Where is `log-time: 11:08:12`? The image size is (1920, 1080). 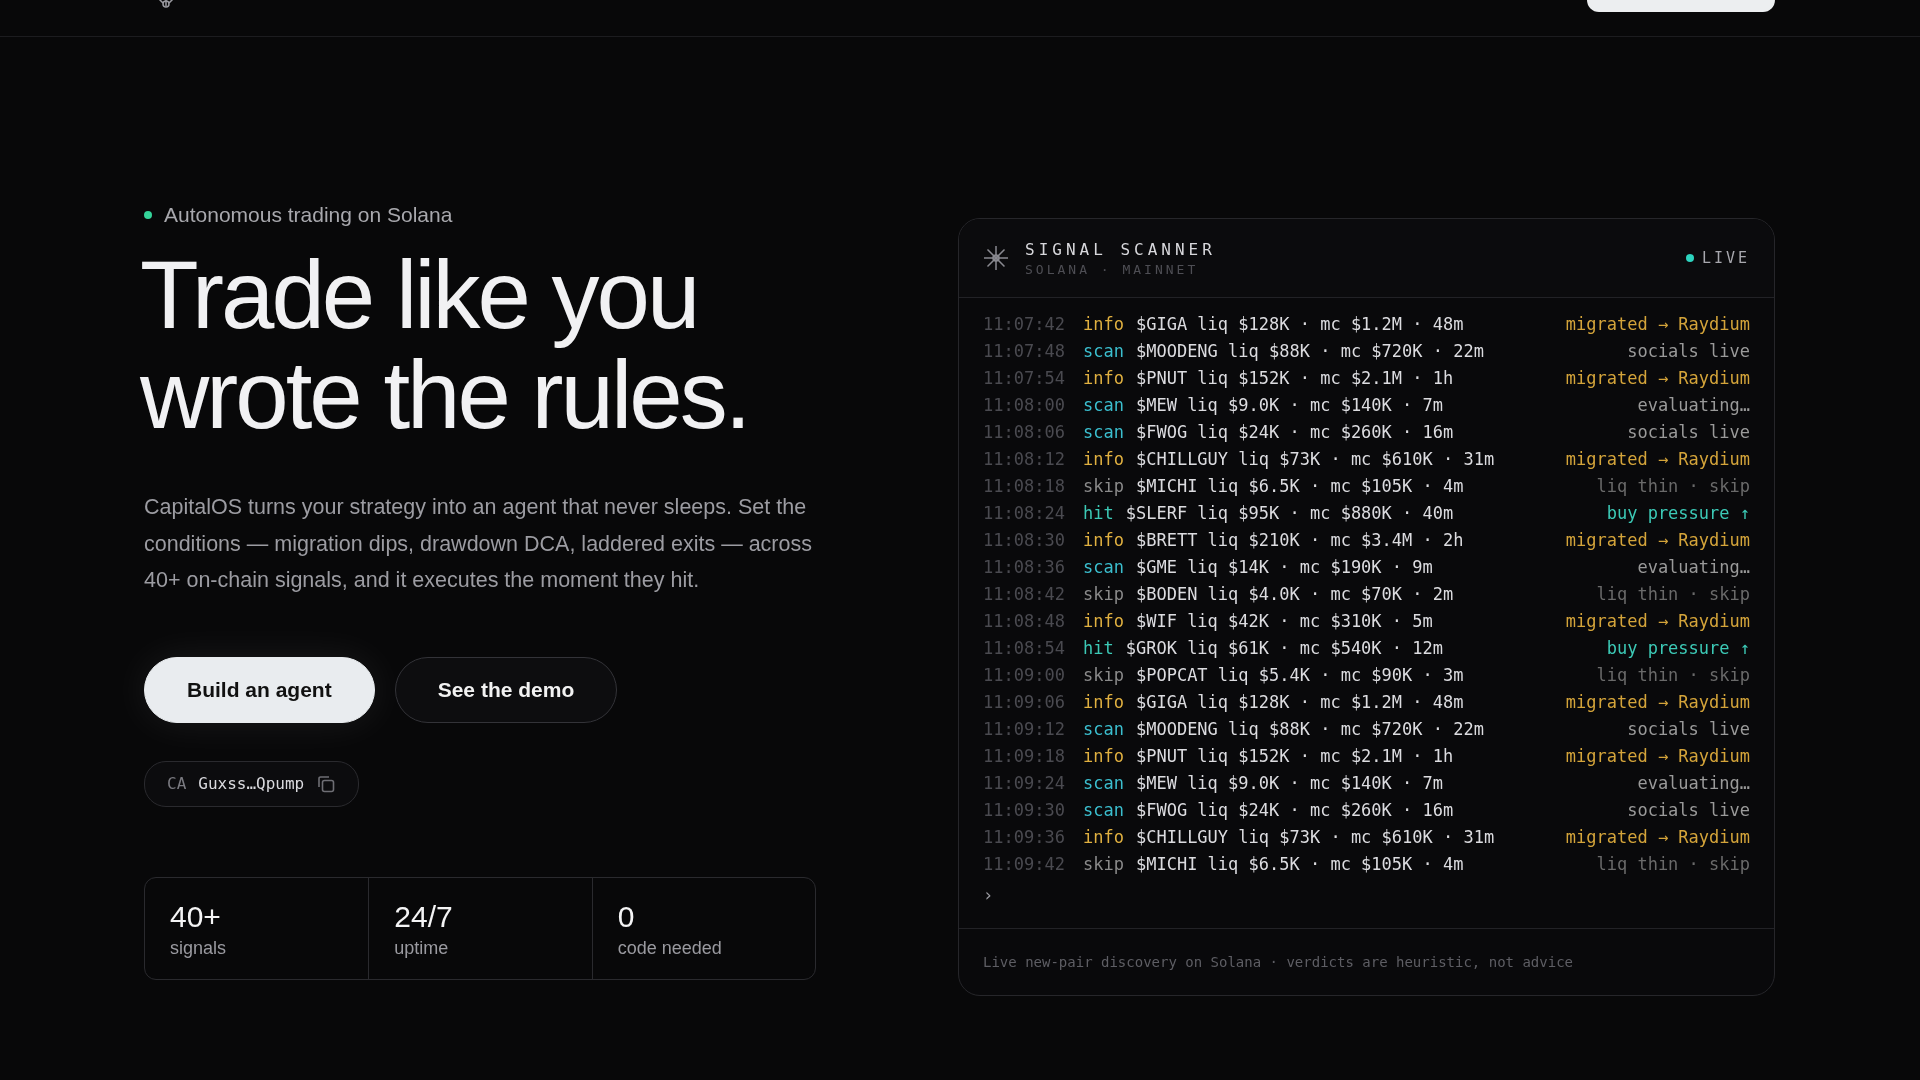 log-time: 11:08:12 is located at coordinates (1024, 458).